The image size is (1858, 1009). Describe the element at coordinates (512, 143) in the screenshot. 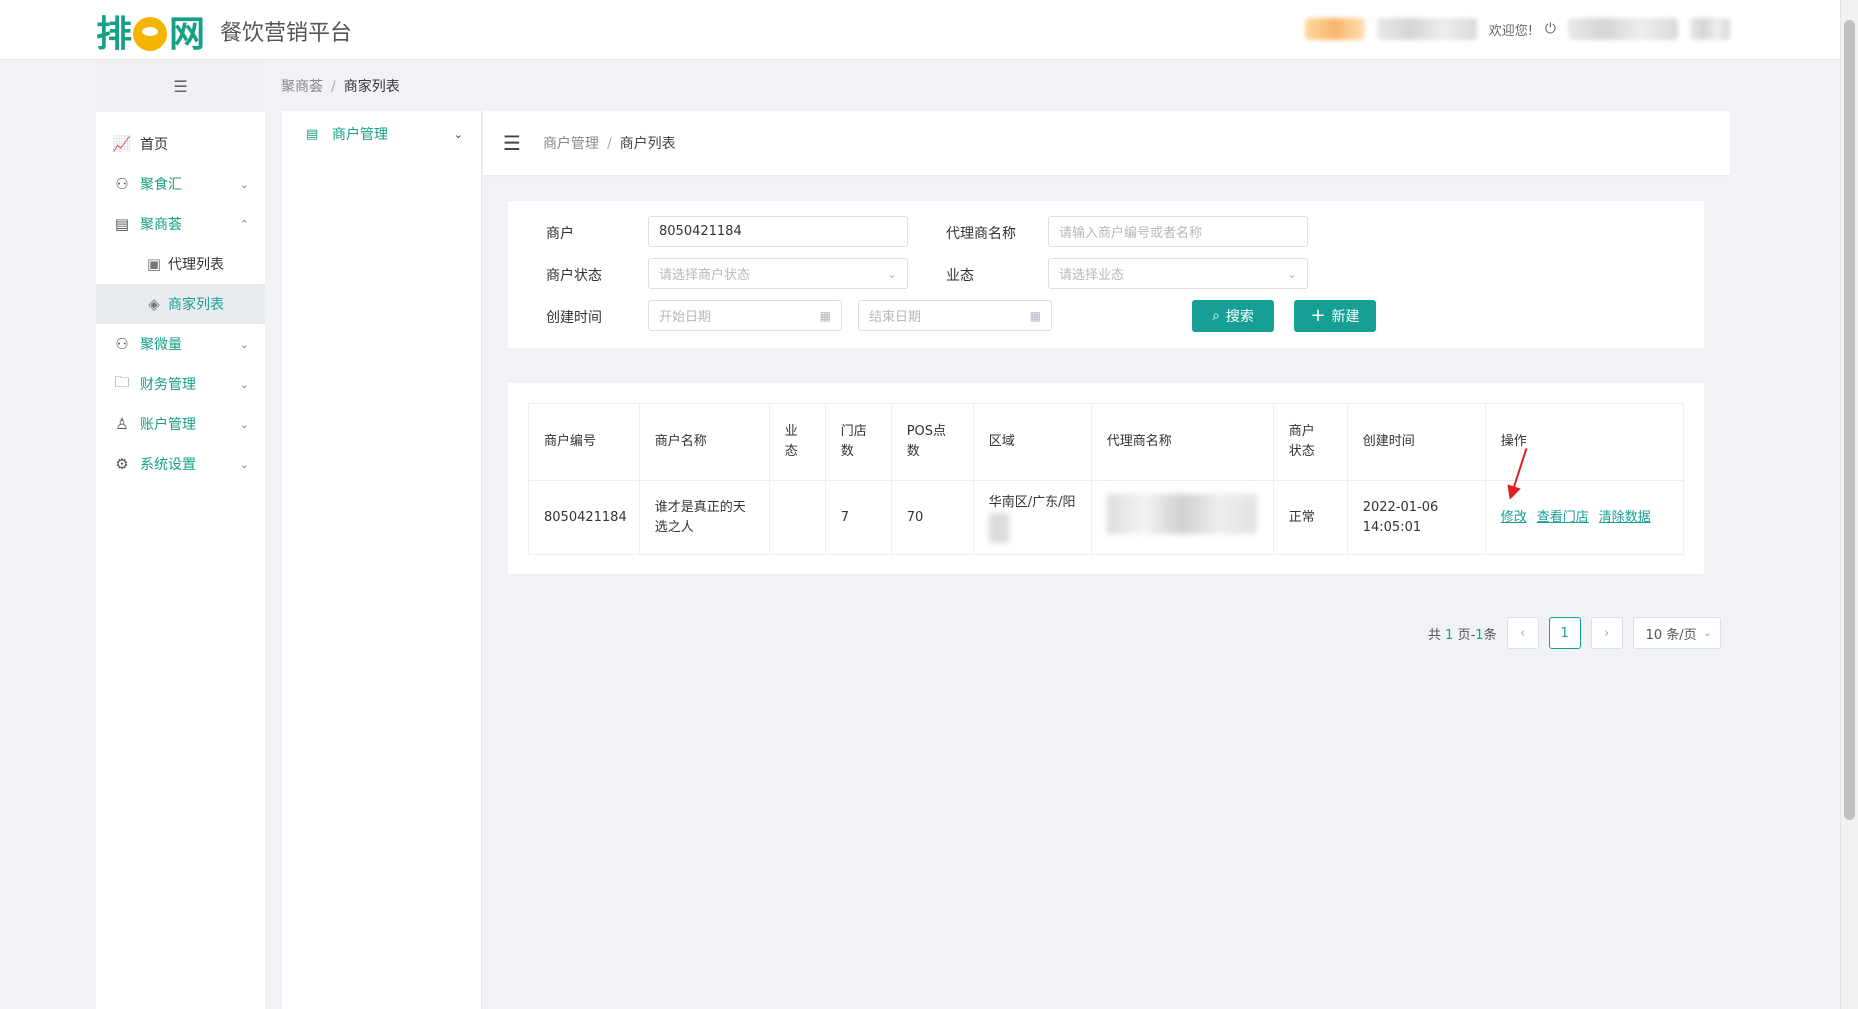

I see `menu-fold-icon: ☰` at that location.